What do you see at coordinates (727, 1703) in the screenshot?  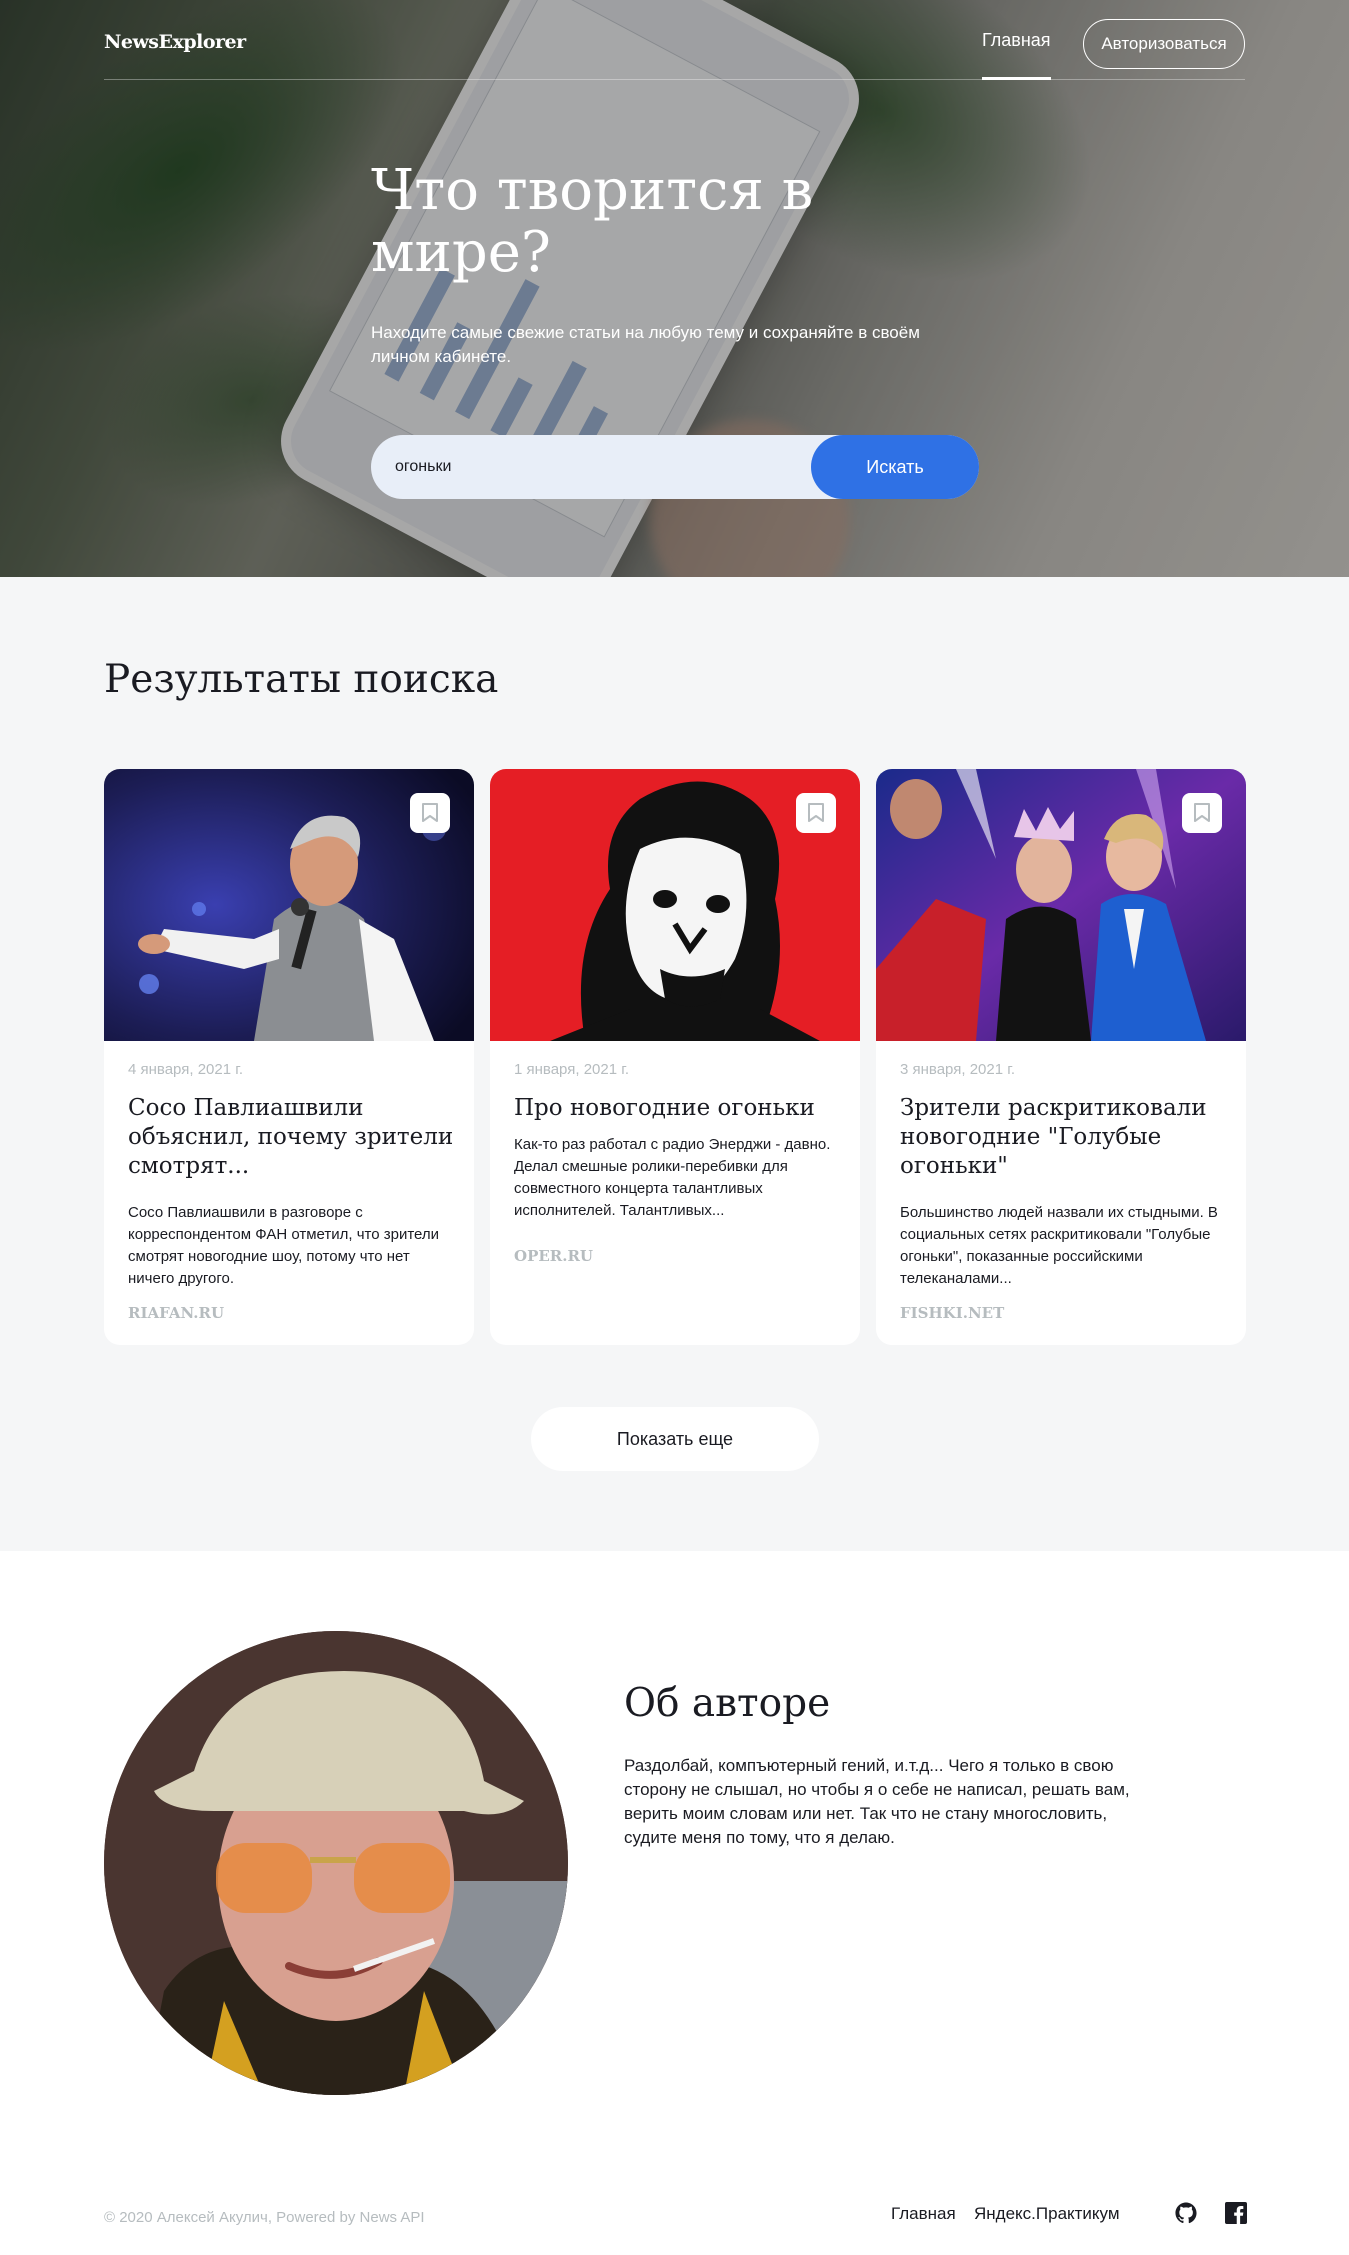 I see `about-title: Об авторе` at bounding box center [727, 1703].